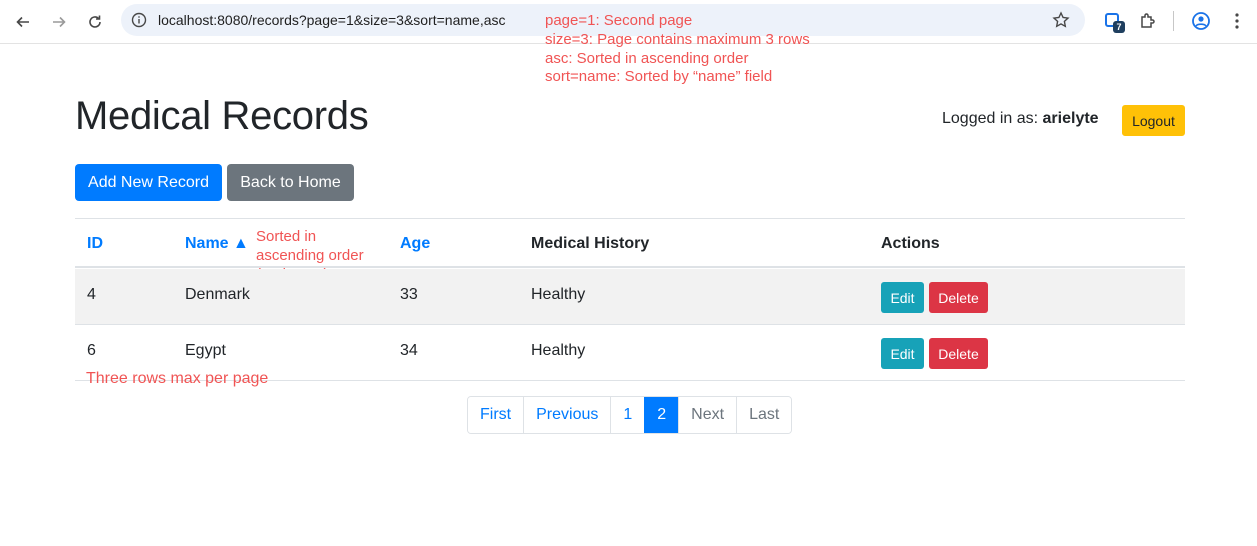 This screenshot has height=546, width=1257. What do you see at coordinates (1153, 120) in the screenshot?
I see `logout-button: Logout` at bounding box center [1153, 120].